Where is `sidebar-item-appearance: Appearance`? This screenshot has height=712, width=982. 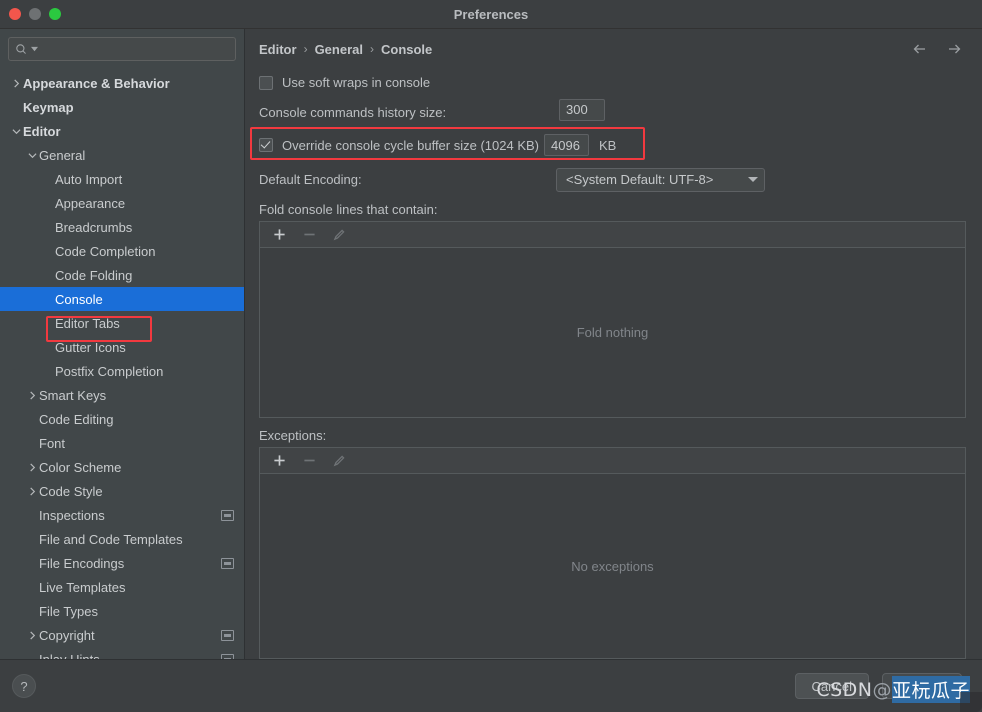
sidebar-item-appearance: Appearance is located at coordinates (122, 203).